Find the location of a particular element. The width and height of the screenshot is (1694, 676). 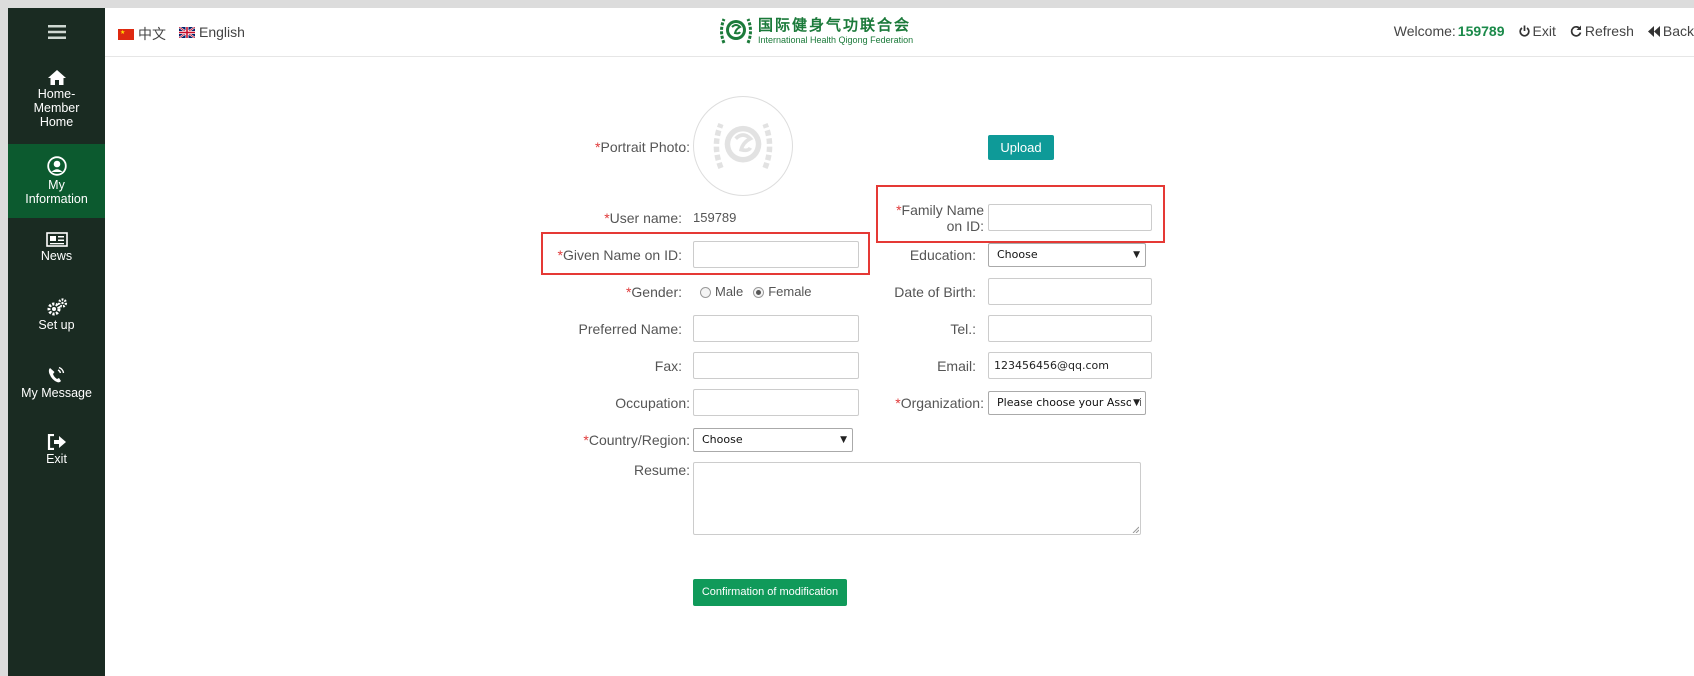

preferred-name-label: Preferred Name: is located at coordinates (630, 329).